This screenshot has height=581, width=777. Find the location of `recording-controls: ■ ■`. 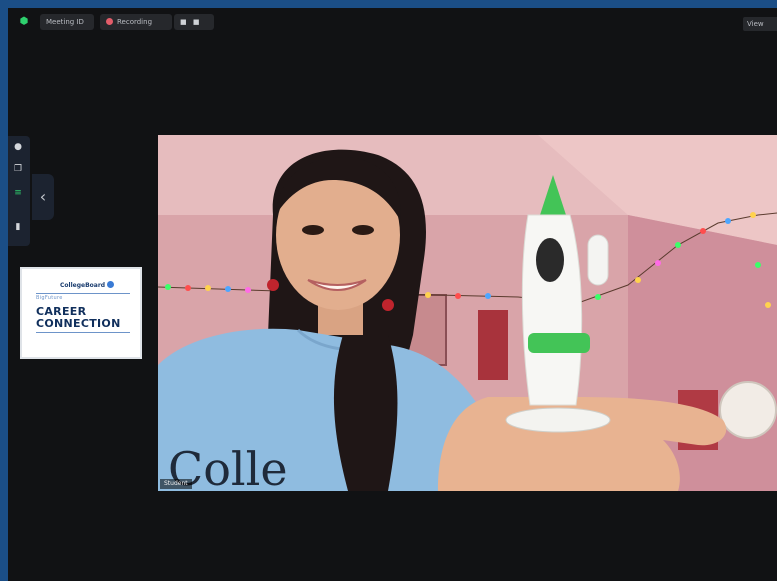

recording-controls: ■ ■ is located at coordinates (194, 22).